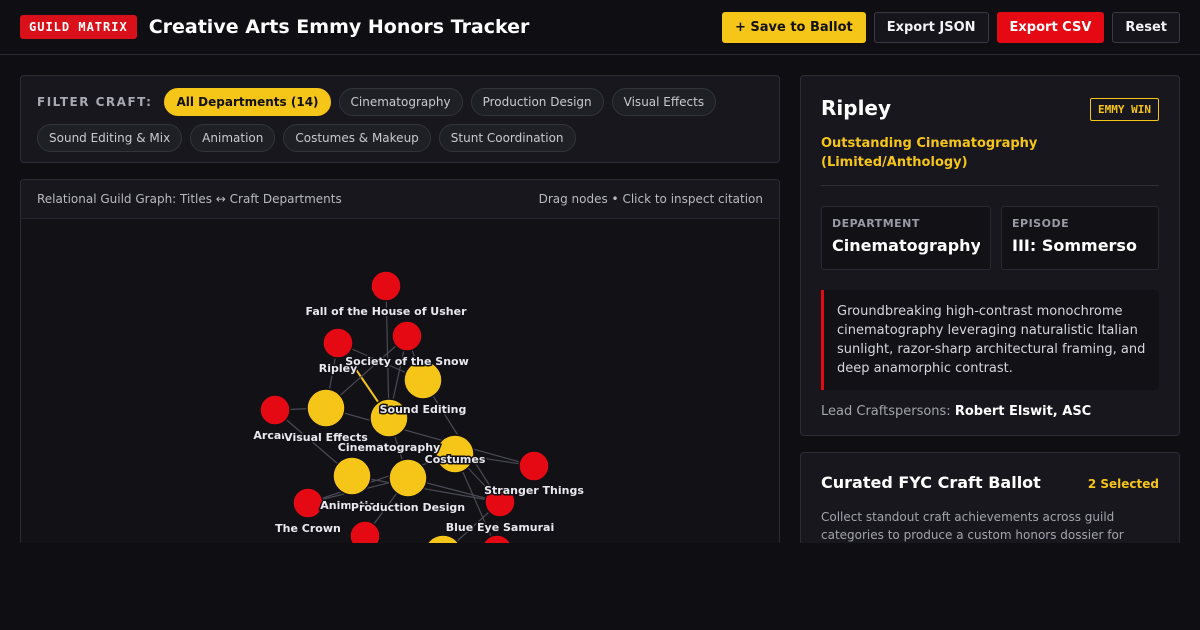 Image resolution: width=1200 pixels, height=630 pixels. I want to click on graph-node-prod, so click(408, 478).